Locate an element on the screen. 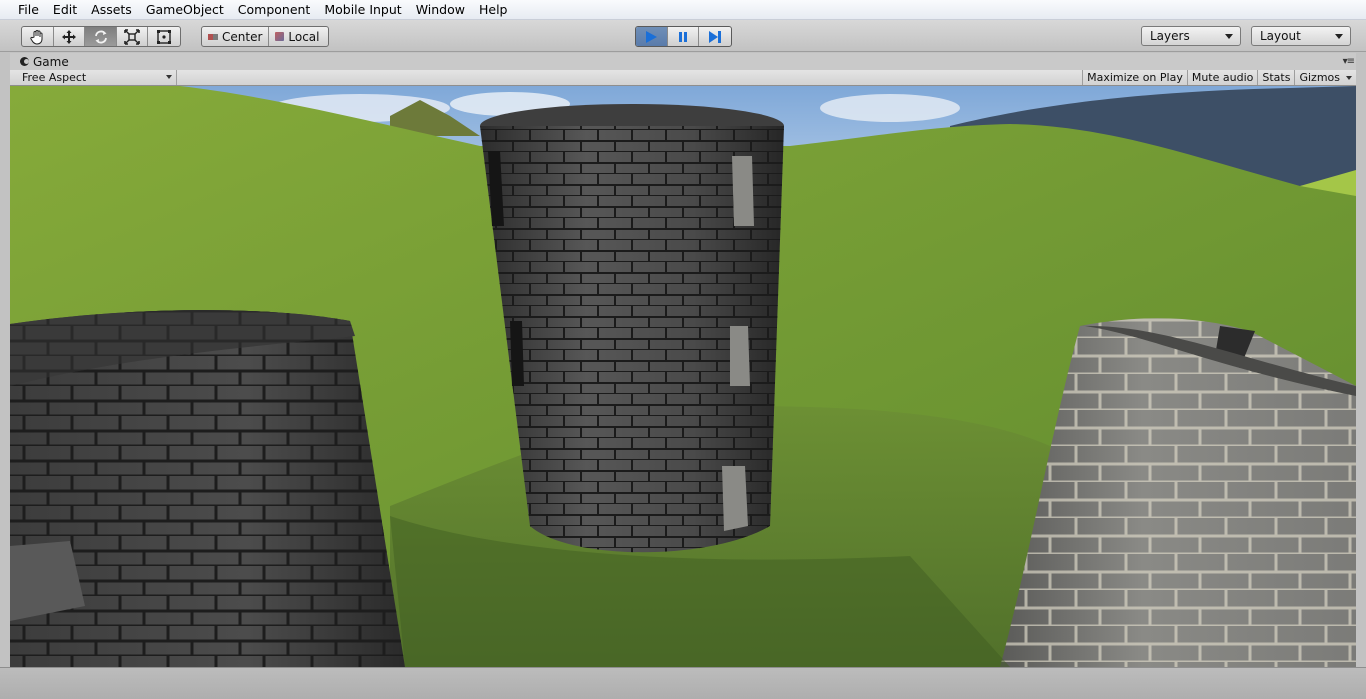 This screenshot has height=699, width=1366. layout-label: Layout is located at coordinates (1280, 36).